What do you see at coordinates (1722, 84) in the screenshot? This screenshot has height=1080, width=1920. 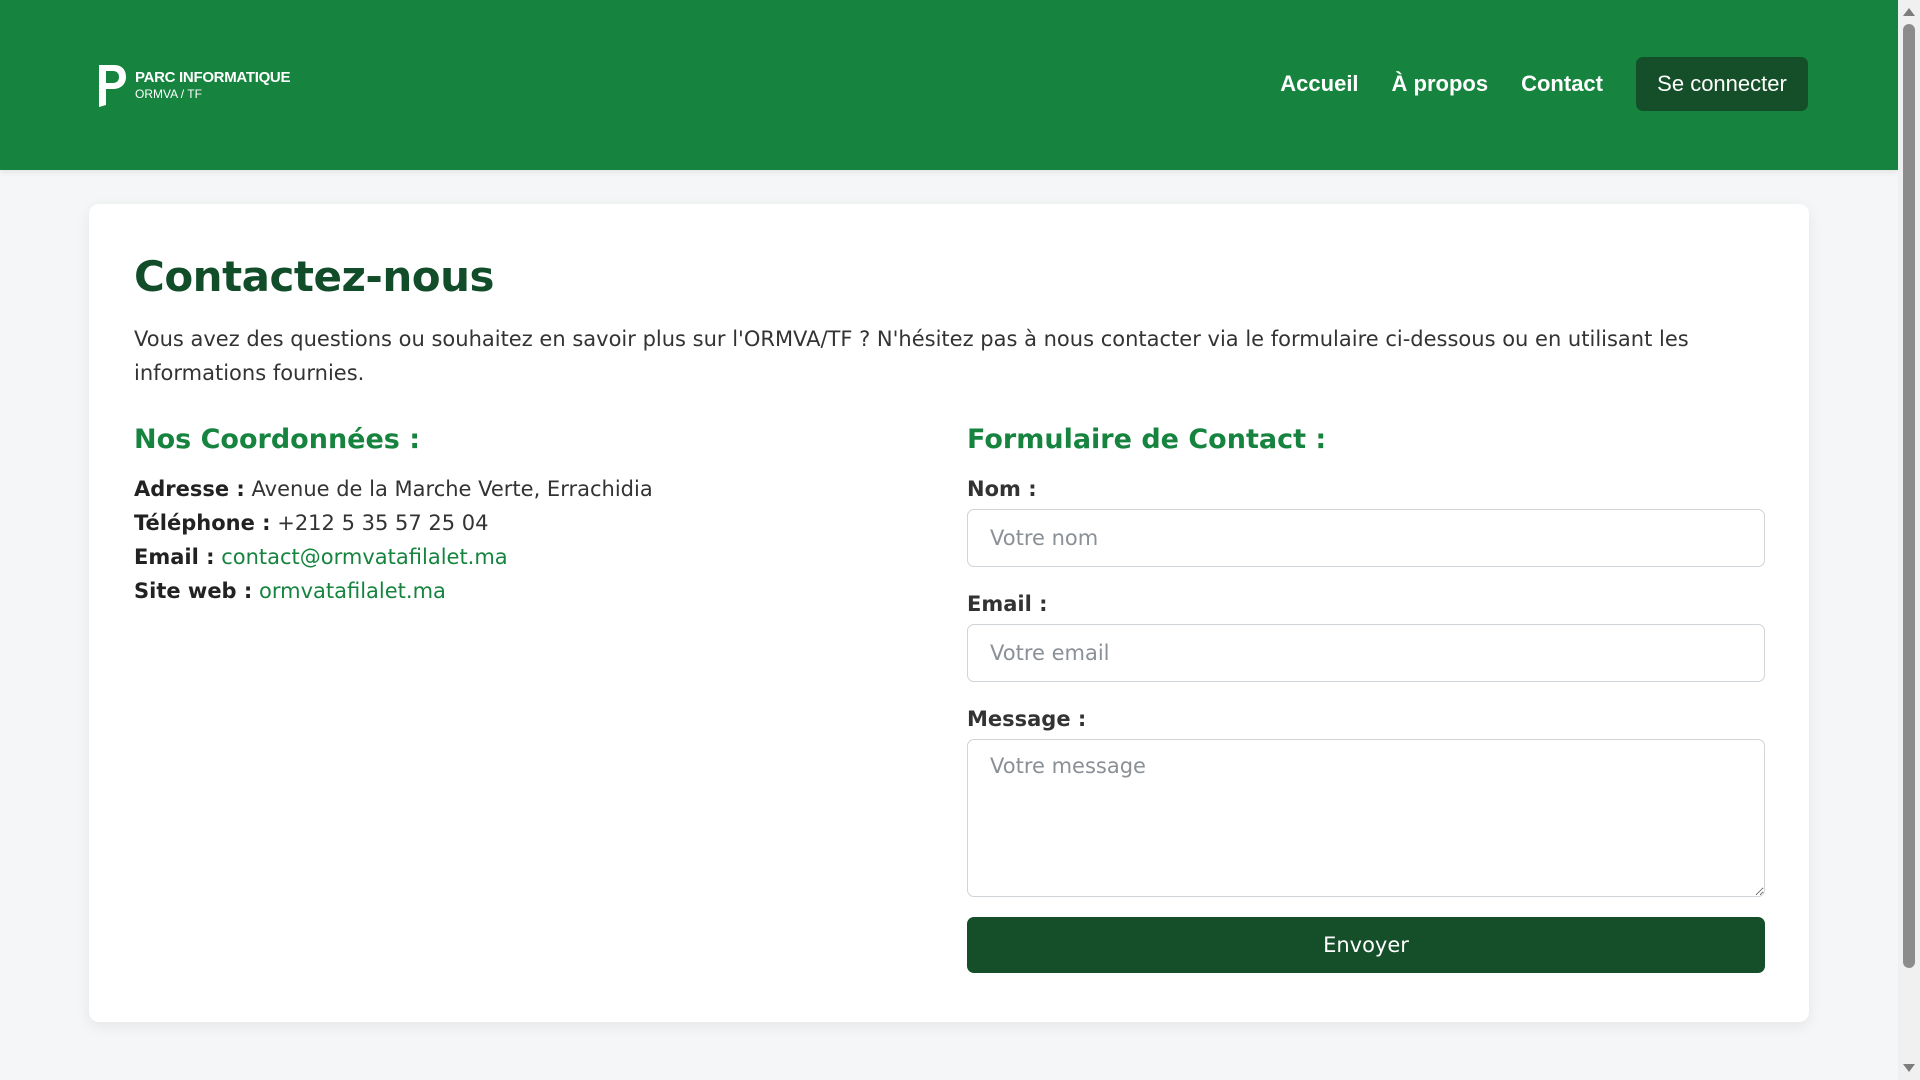 I see `login-button: Se connecter` at bounding box center [1722, 84].